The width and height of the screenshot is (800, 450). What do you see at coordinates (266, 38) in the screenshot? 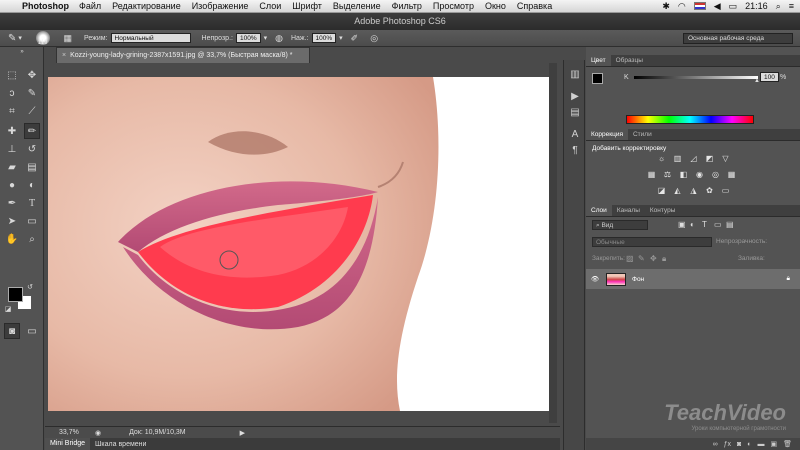
I see `opacity-chevron-icon: ▾` at bounding box center [266, 38].